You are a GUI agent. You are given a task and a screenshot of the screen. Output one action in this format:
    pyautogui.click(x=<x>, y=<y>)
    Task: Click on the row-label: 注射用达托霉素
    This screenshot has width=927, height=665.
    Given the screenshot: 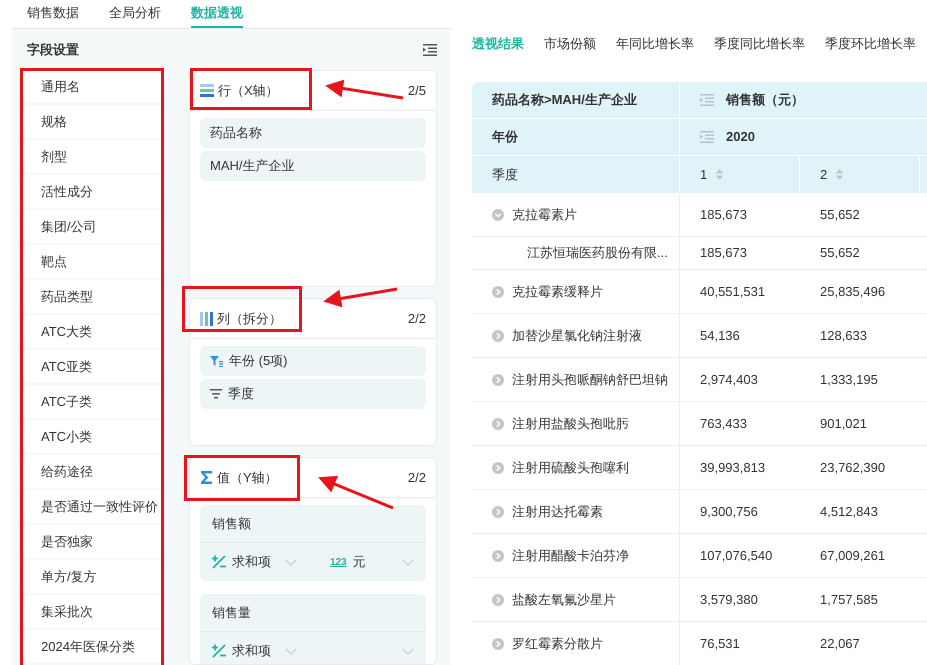 What is the action you would take?
    pyautogui.click(x=557, y=511)
    